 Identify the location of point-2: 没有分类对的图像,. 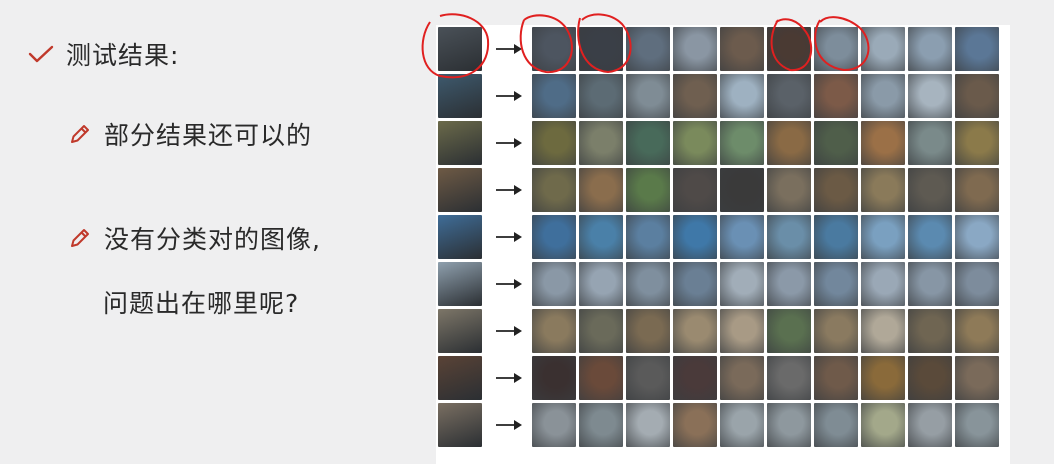
(194, 238).